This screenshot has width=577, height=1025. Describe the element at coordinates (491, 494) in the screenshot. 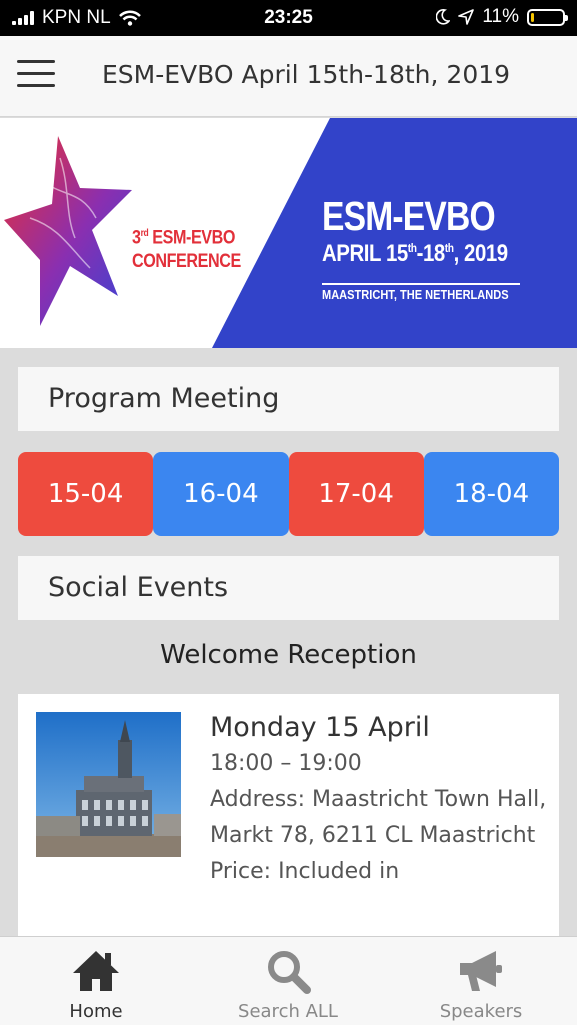

I see `date-button-18-04: 18-04` at that location.